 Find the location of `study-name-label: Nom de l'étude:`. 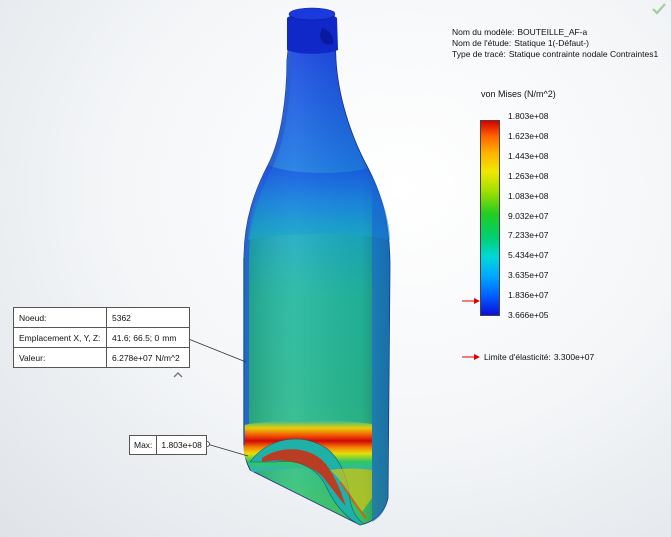

study-name-label: Nom de l'étude: is located at coordinates (482, 43).